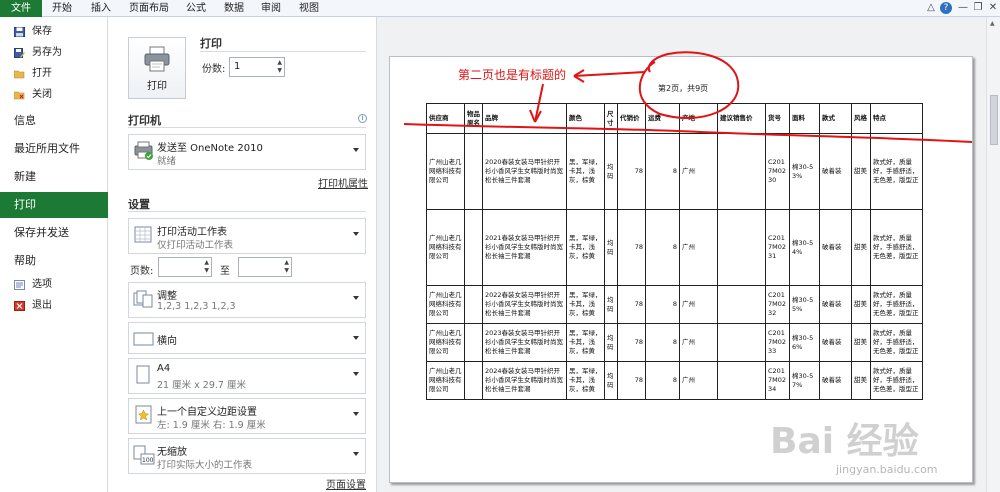 Image resolution: width=1000 pixels, height=492 pixels. I want to click on printer-properties-link: 打印机属性, so click(343, 182).